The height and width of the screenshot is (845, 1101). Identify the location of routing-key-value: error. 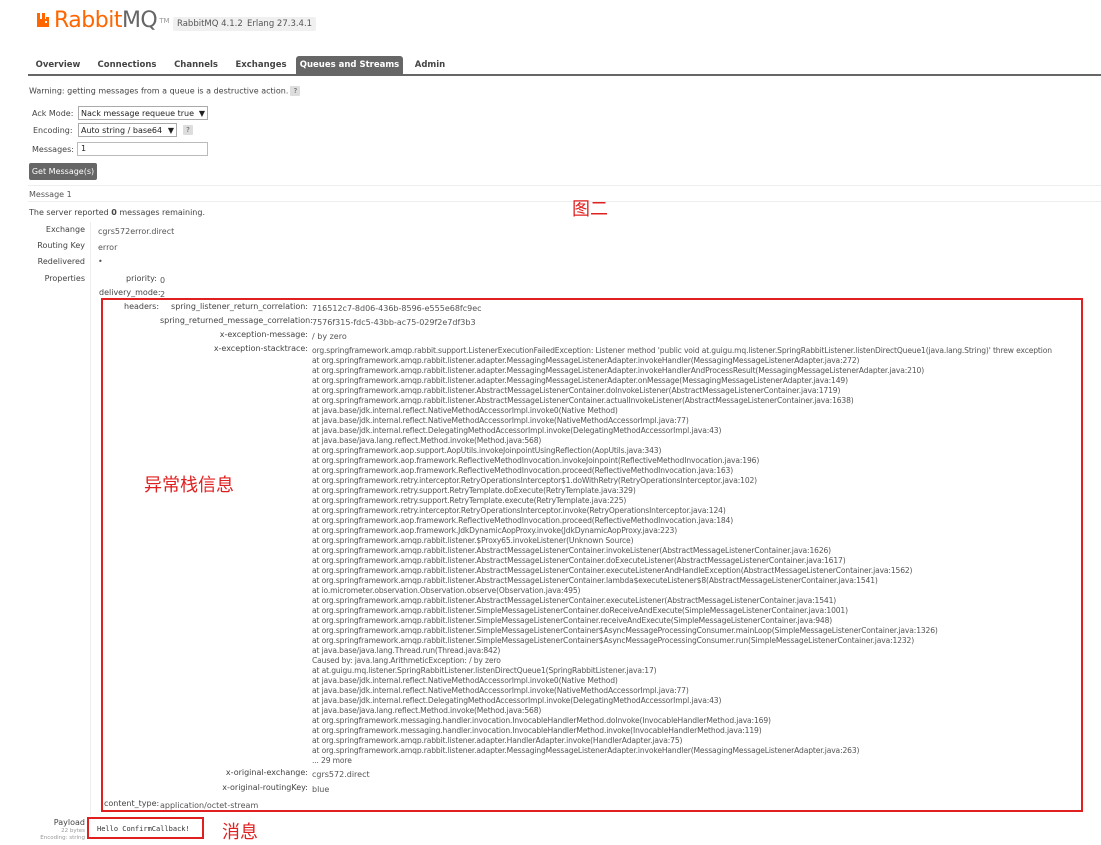
(108, 247).